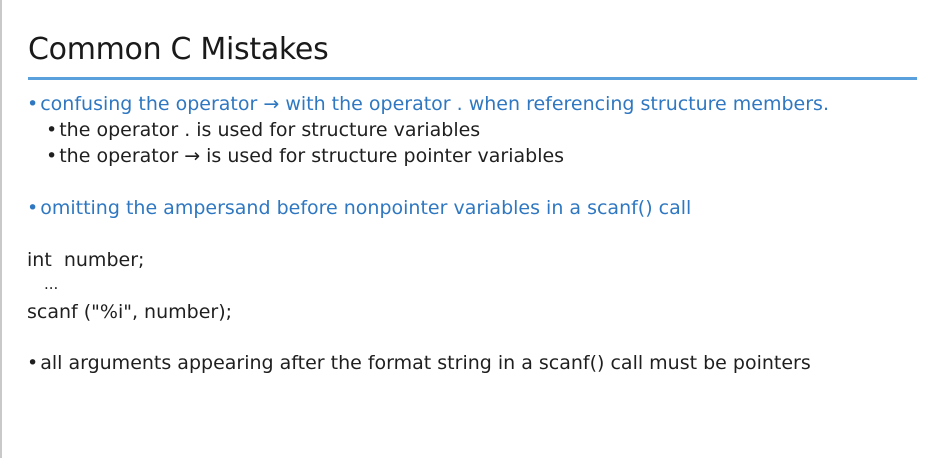 This screenshot has height=458, width=925. What do you see at coordinates (1, 229) in the screenshot?
I see `left-border` at bounding box center [1, 229].